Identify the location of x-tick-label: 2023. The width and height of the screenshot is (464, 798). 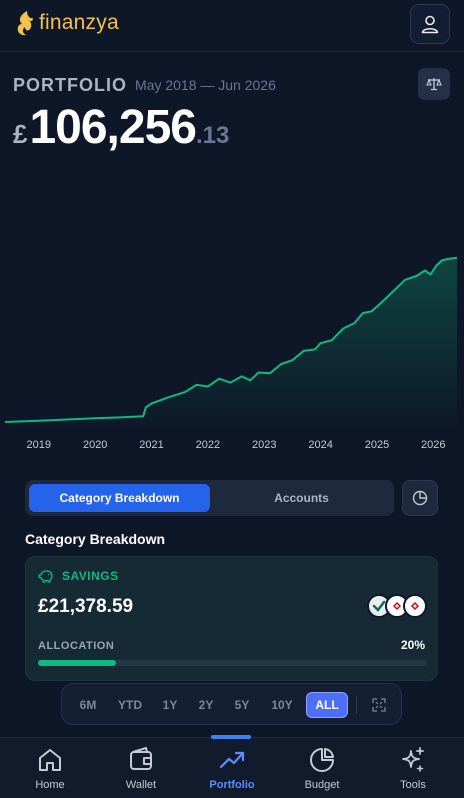
(264, 445).